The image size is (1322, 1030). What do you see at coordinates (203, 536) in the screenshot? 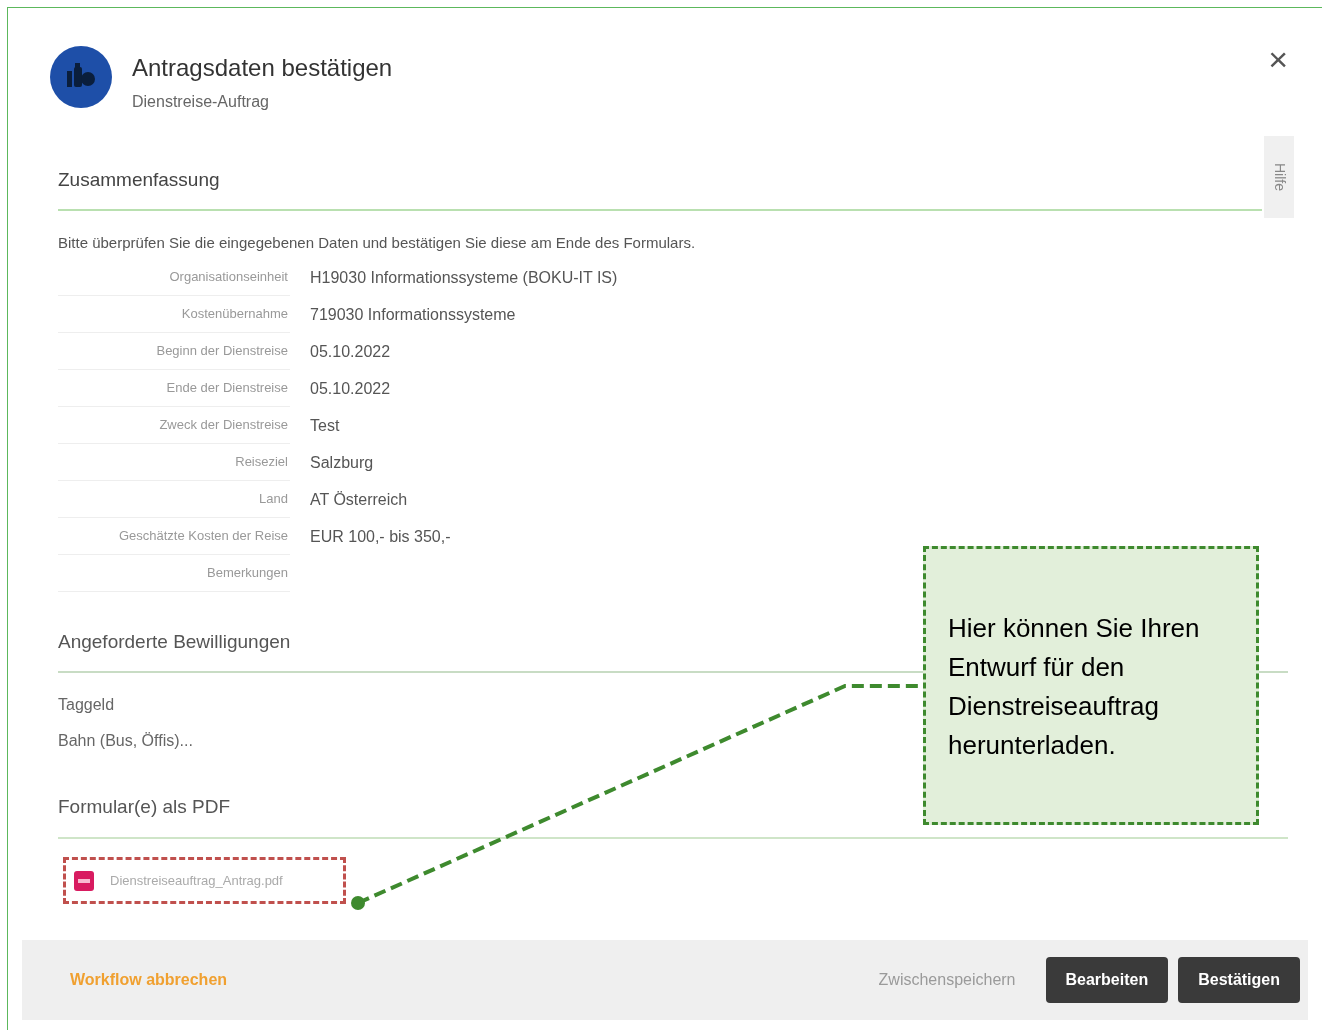
I see `field-label: Geschätzte Kosten der Reise` at bounding box center [203, 536].